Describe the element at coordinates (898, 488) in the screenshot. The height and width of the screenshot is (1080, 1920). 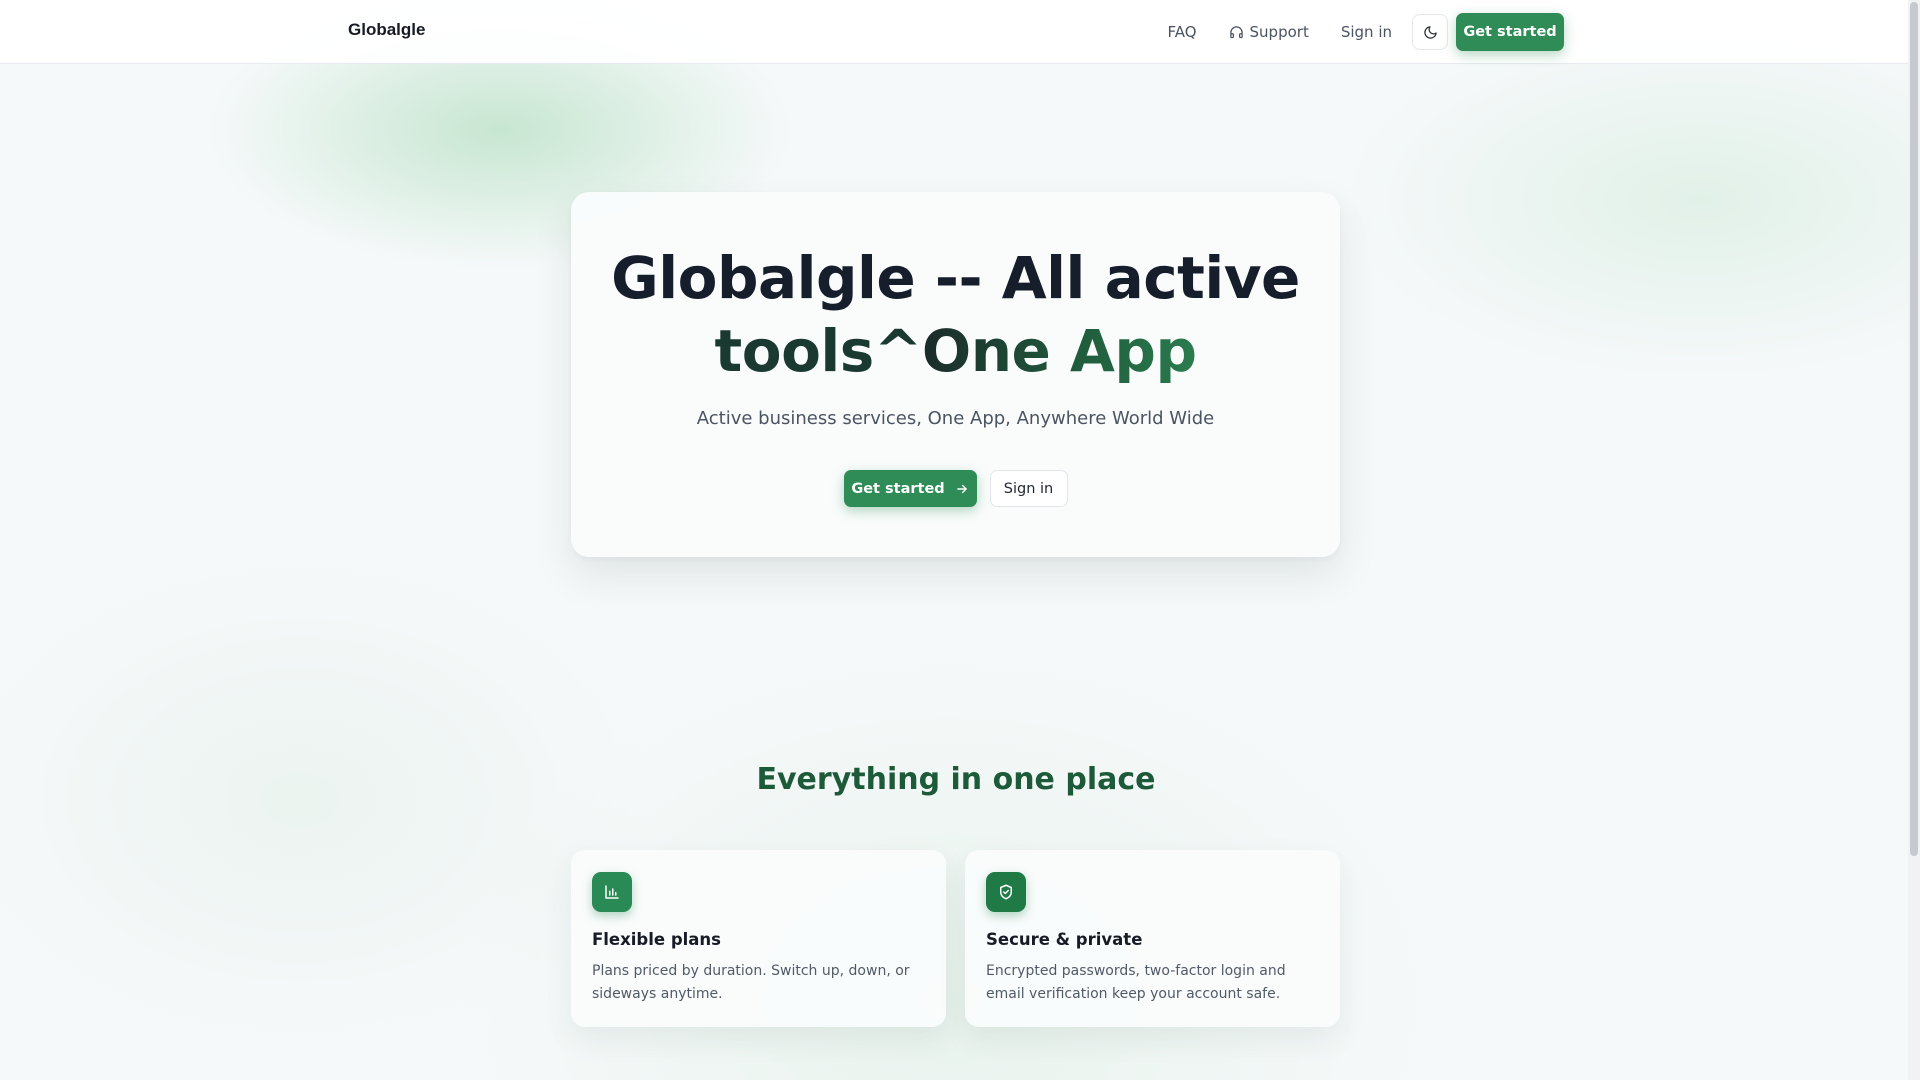
I see `hero-get-started-label: Get started` at that location.